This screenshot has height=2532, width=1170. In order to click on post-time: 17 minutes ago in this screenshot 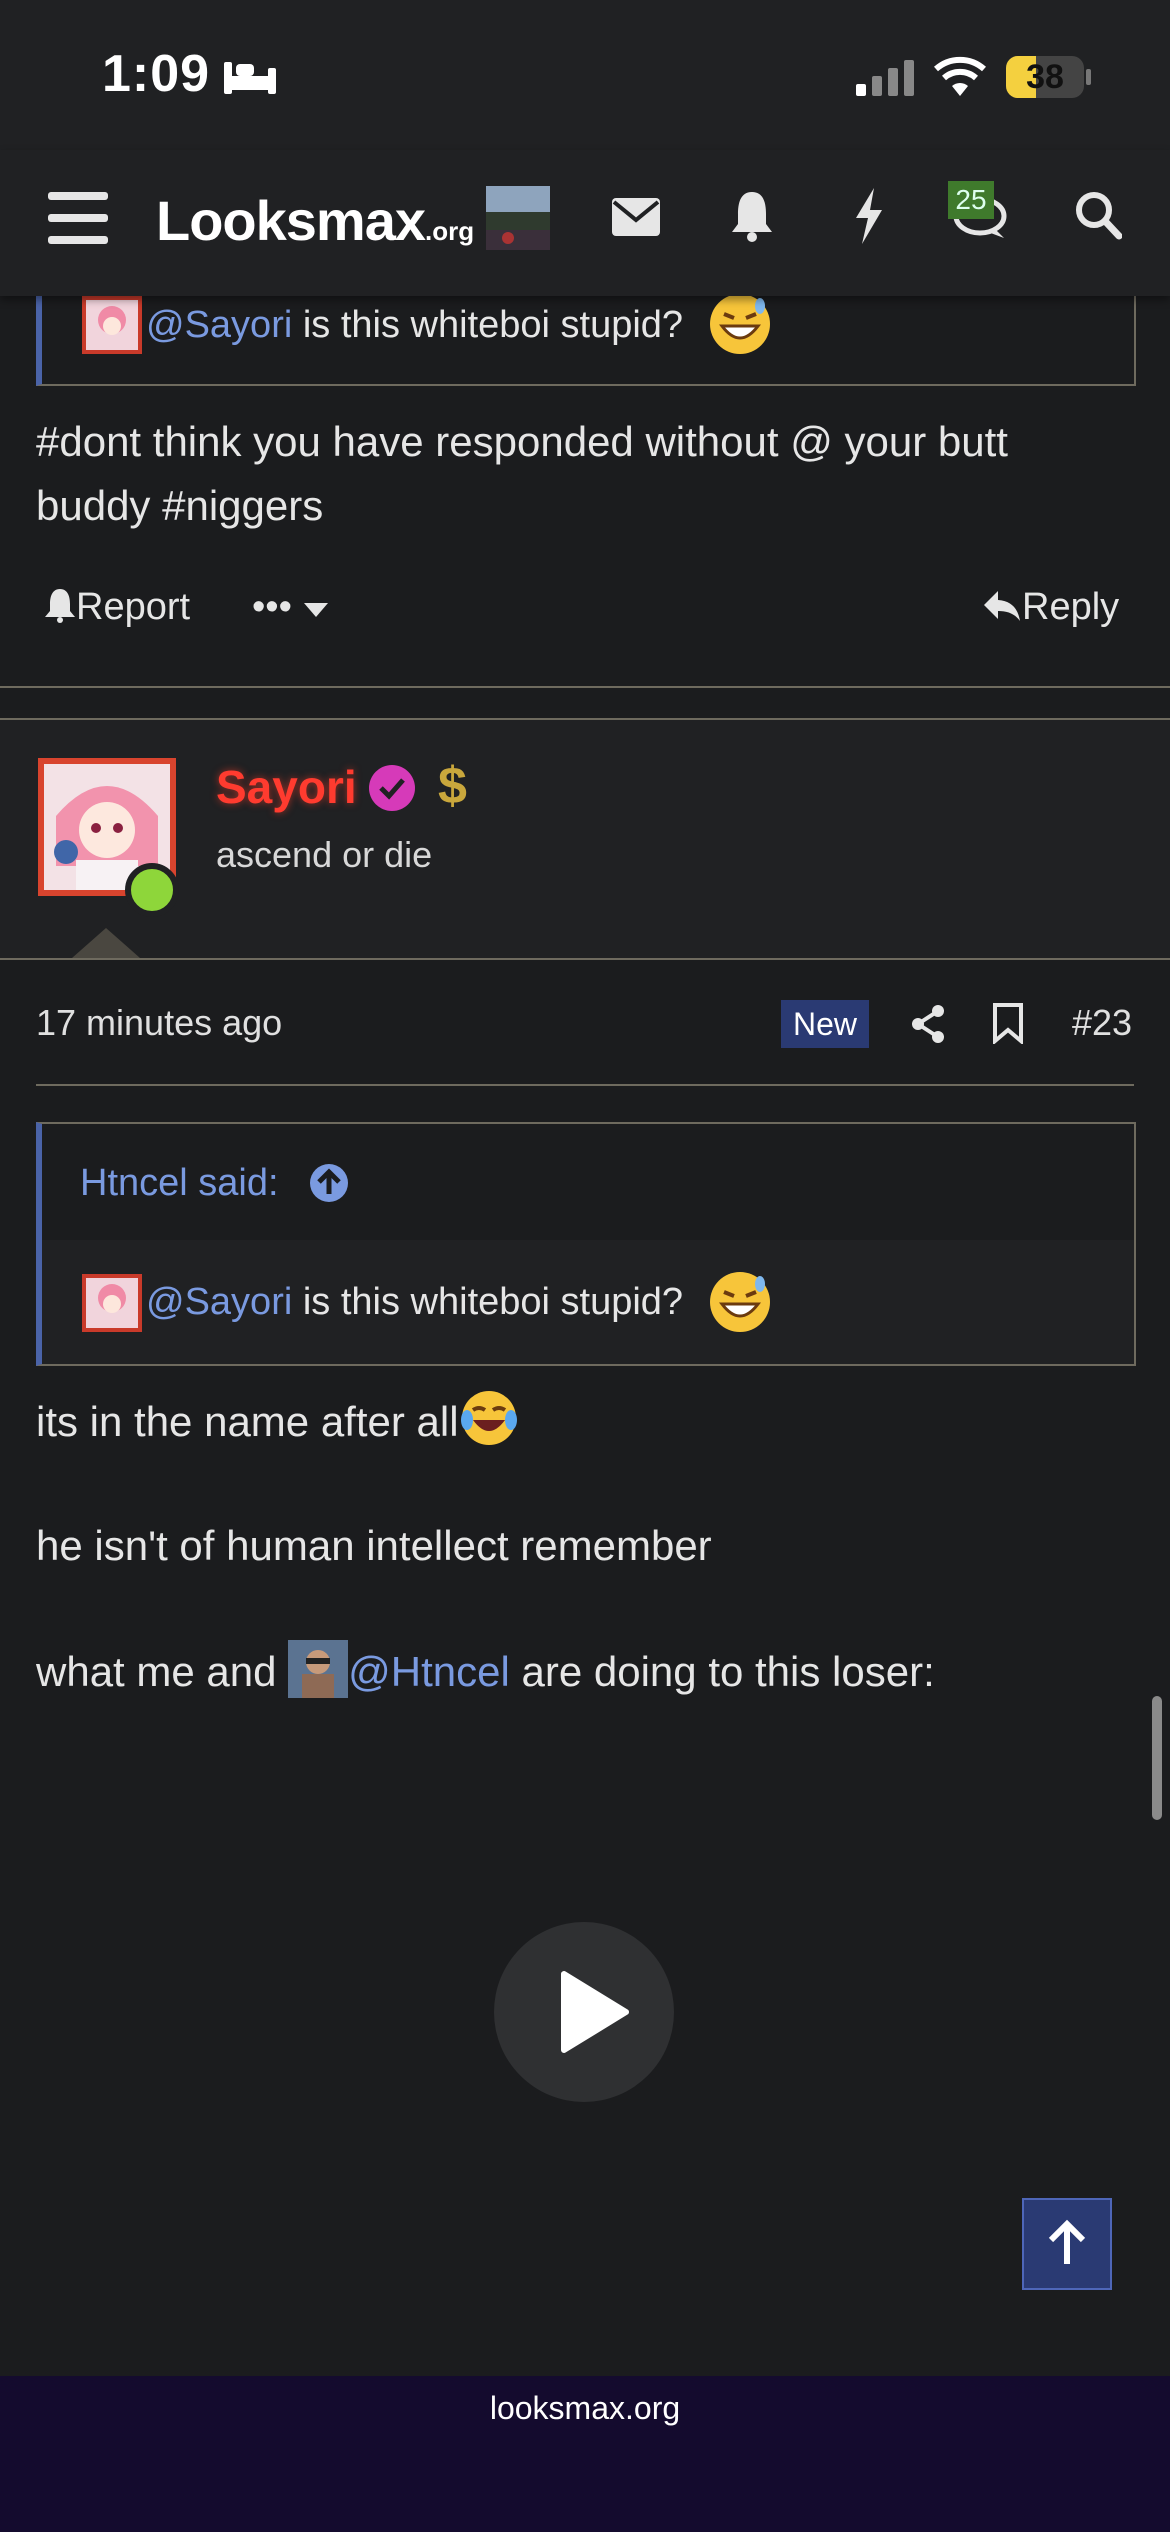, I will do `click(159, 1023)`.